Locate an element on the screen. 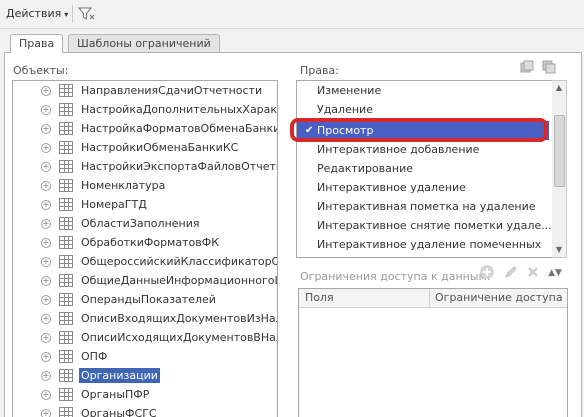 The image size is (584, 417). access-limits-table: Поля Ограничение доступа is located at coordinates (433, 352).